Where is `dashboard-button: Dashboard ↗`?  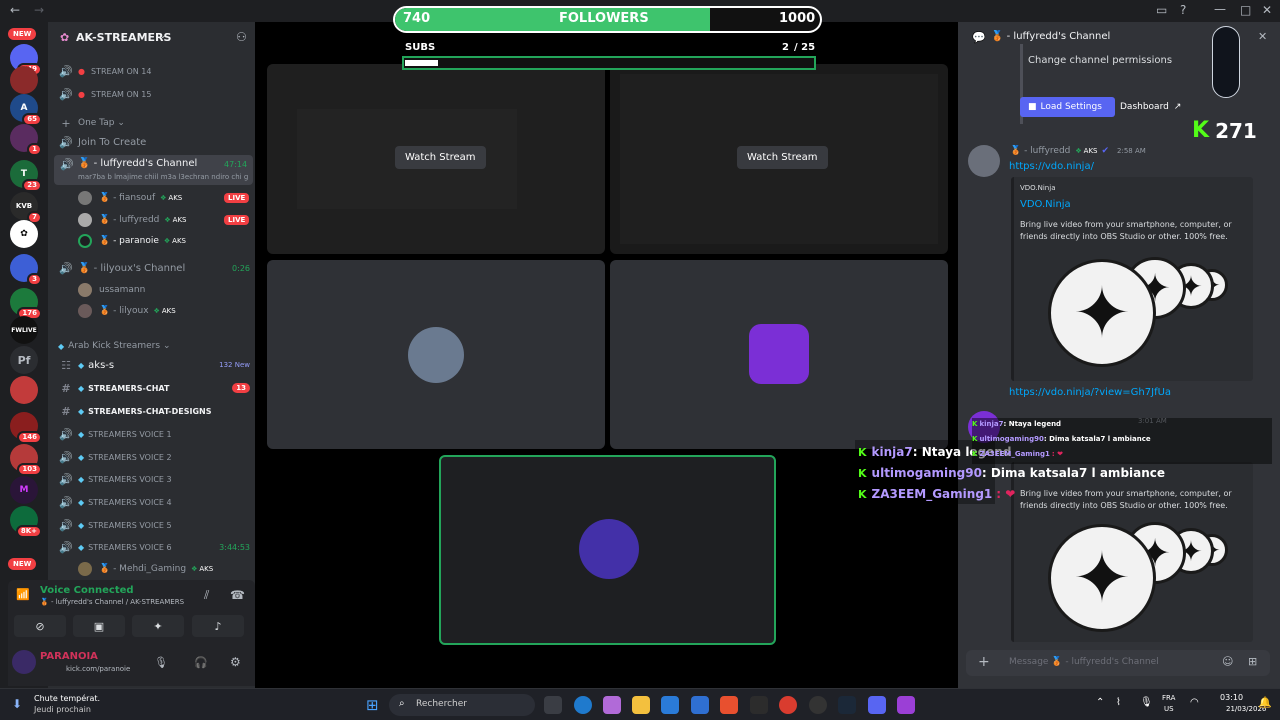
dashboard-button: Dashboard ↗ is located at coordinates (1152, 107).